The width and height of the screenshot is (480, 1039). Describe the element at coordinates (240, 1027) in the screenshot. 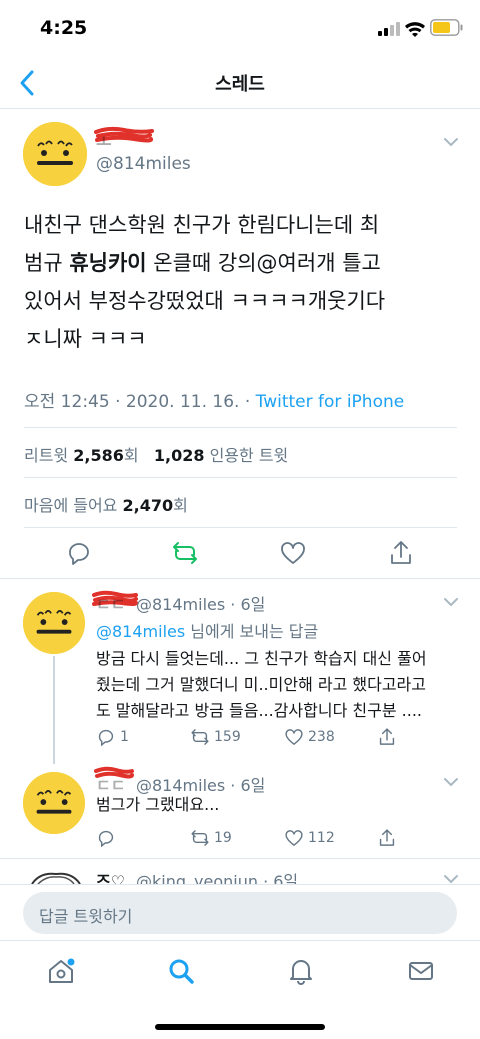

I see `home-indicator` at that location.